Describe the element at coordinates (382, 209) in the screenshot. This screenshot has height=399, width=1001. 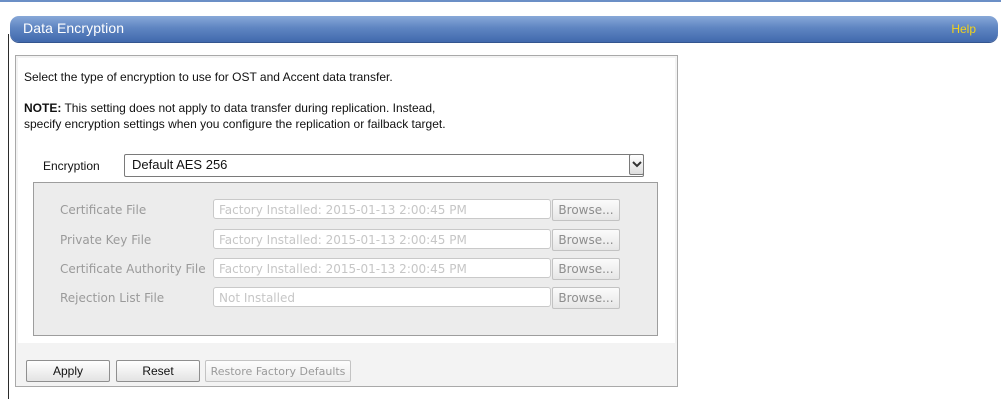
I see `certificate-file-input: Factory Installed: 2015-01-13 2:00:45 PM` at that location.